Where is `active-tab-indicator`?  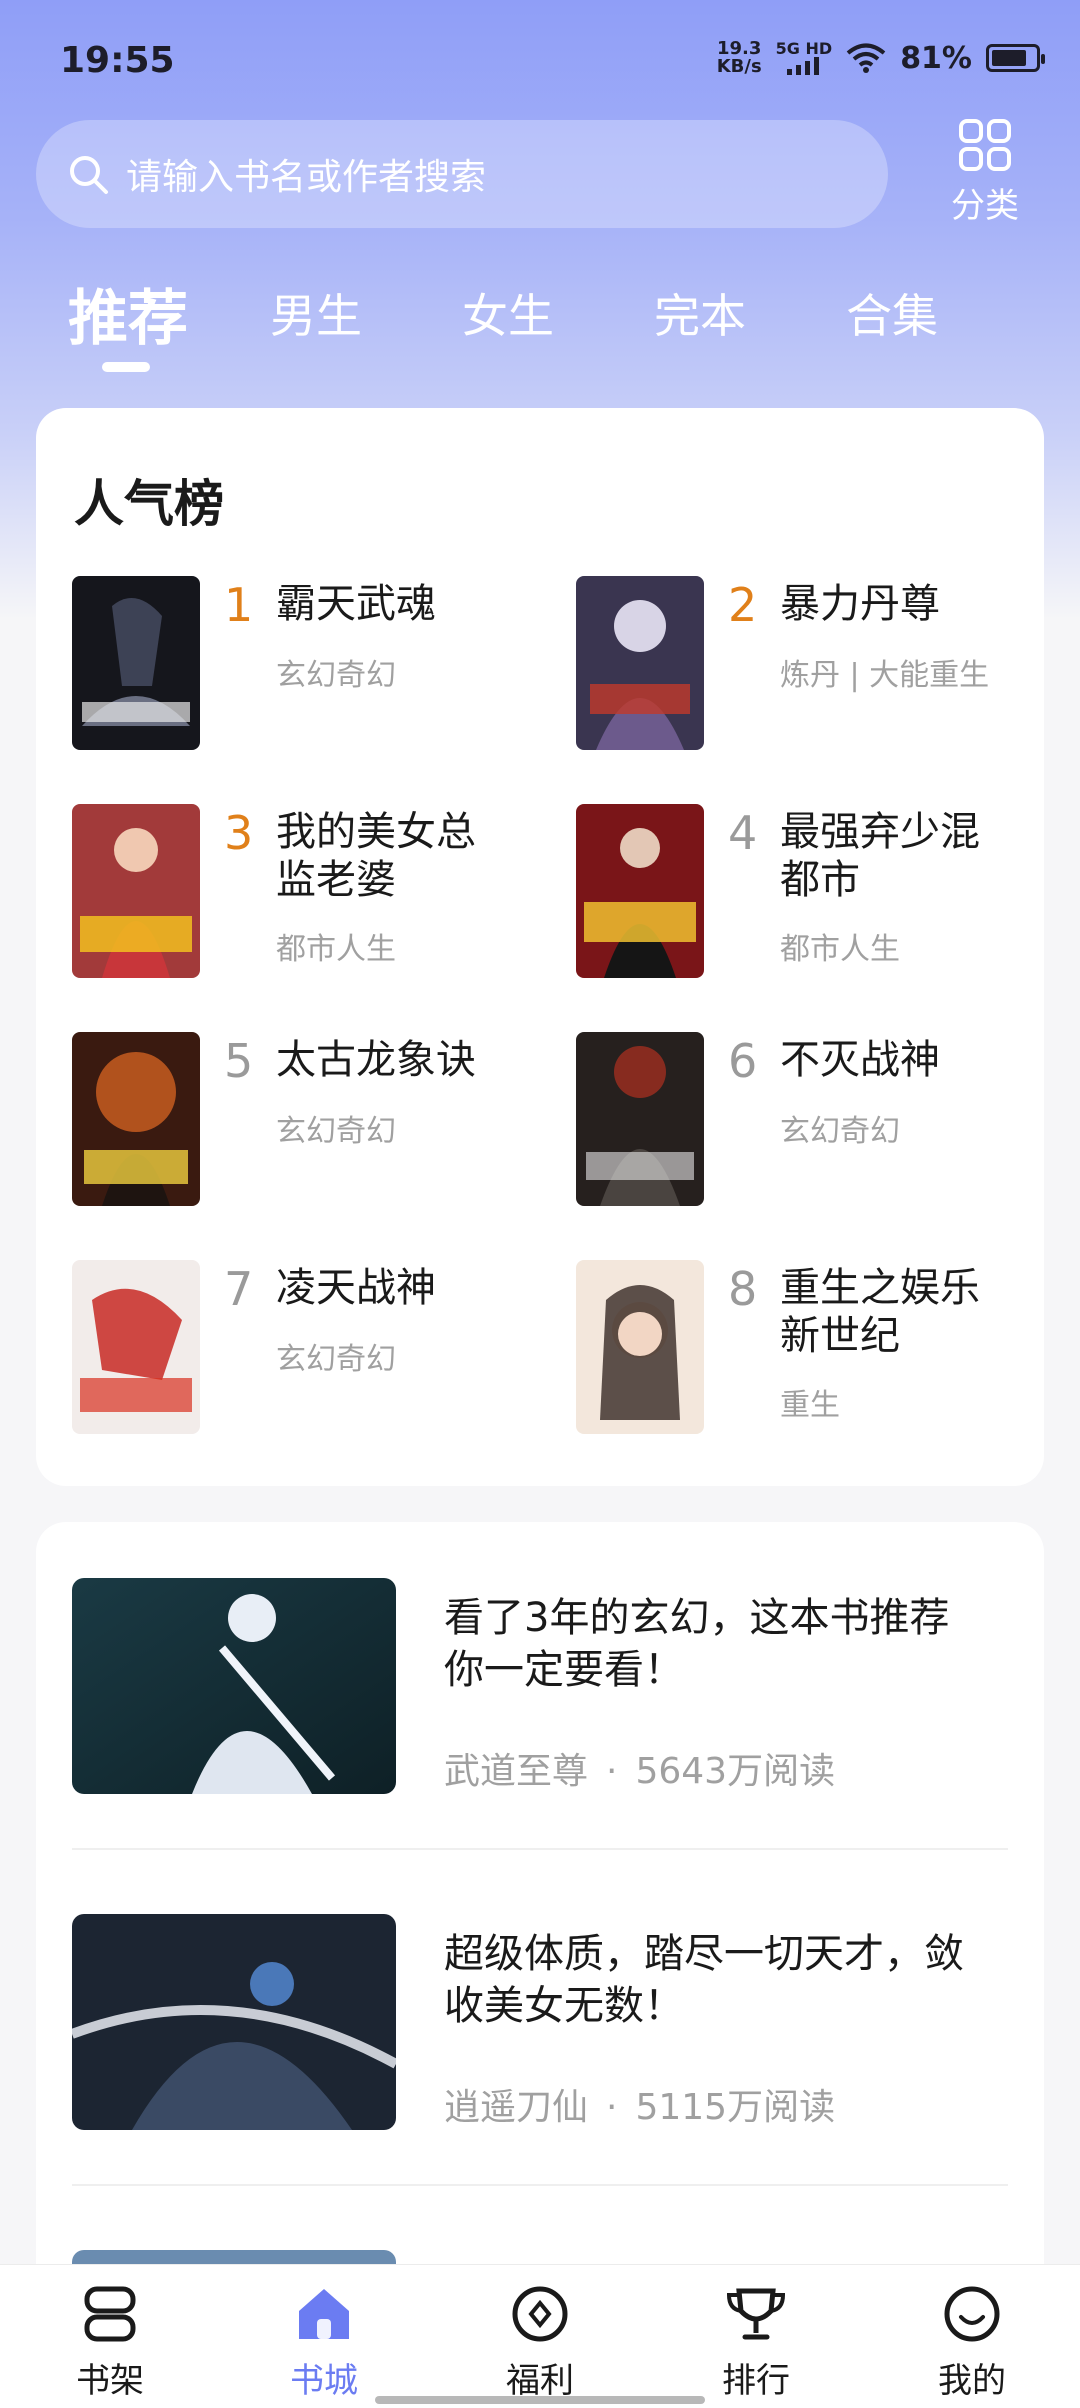 active-tab-indicator is located at coordinates (126, 367).